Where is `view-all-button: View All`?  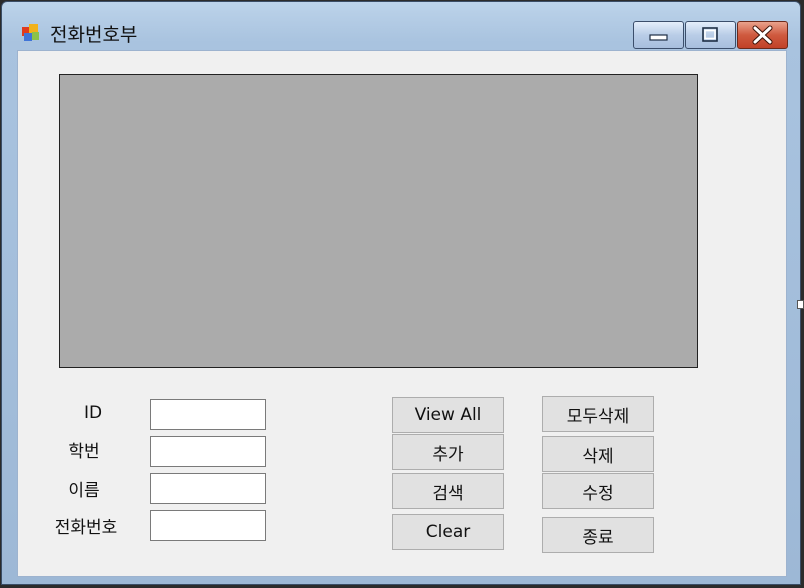 view-all-button: View All is located at coordinates (448, 415).